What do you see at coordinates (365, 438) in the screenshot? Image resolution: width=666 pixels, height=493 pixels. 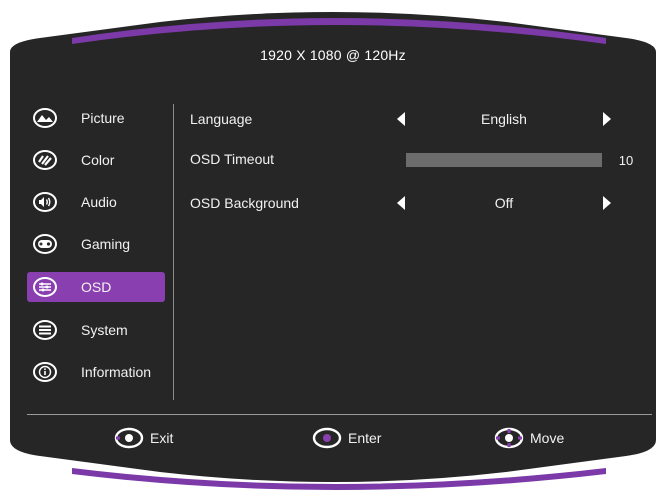 I see `enter-label: Enter` at bounding box center [365, 438].